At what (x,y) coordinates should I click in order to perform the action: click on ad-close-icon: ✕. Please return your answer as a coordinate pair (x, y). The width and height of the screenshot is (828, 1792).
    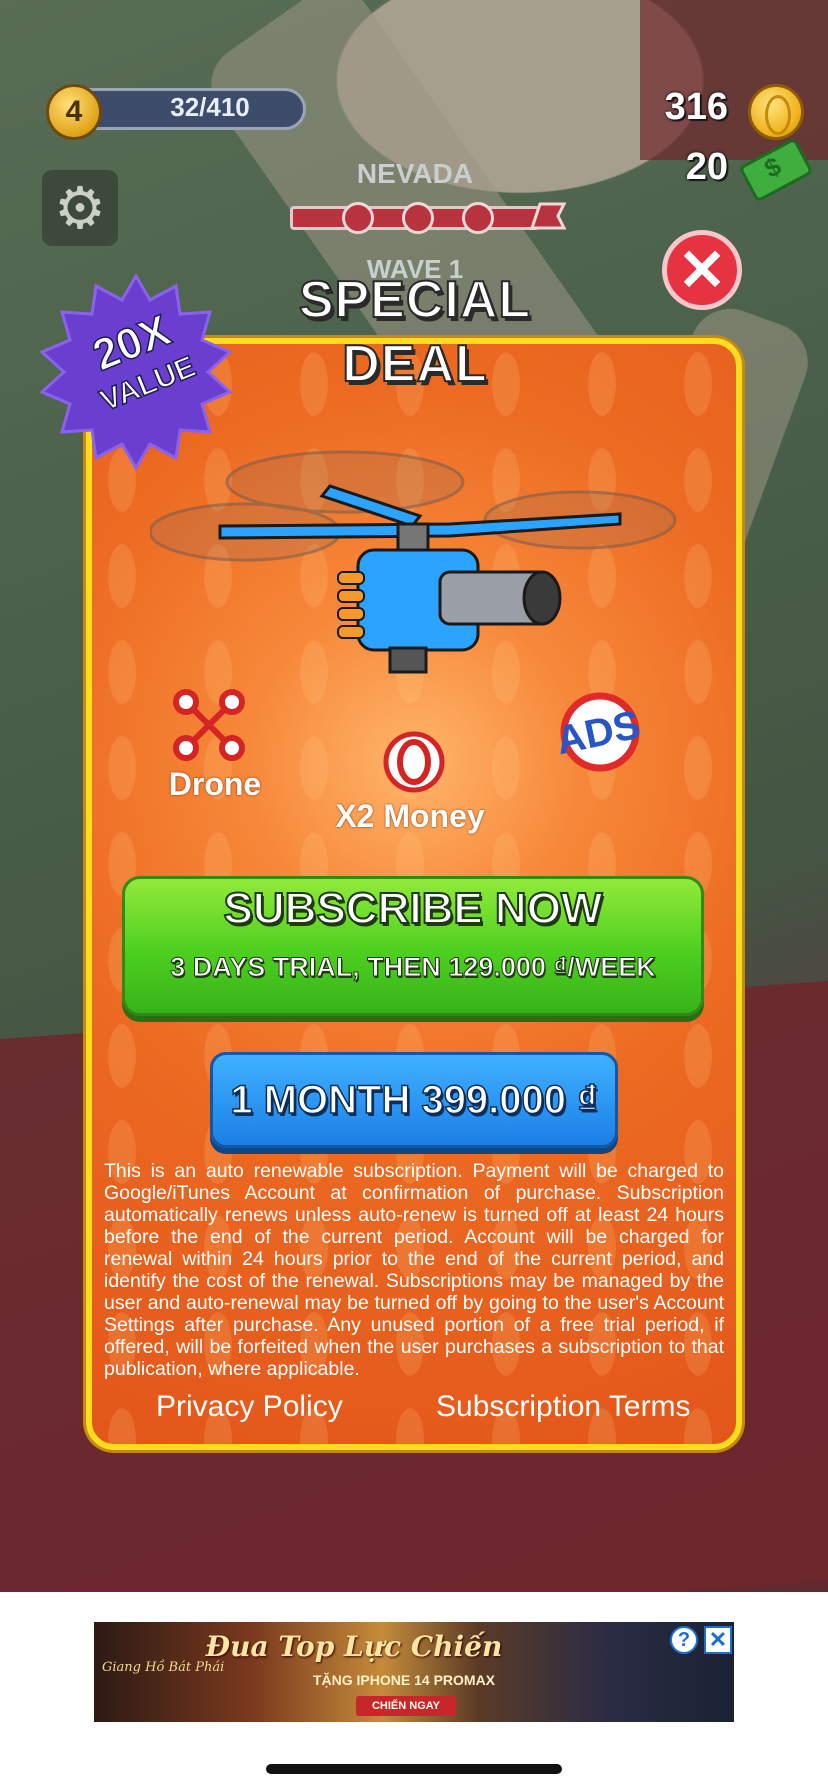
    Looking at the image, I should click on (718, 1640).